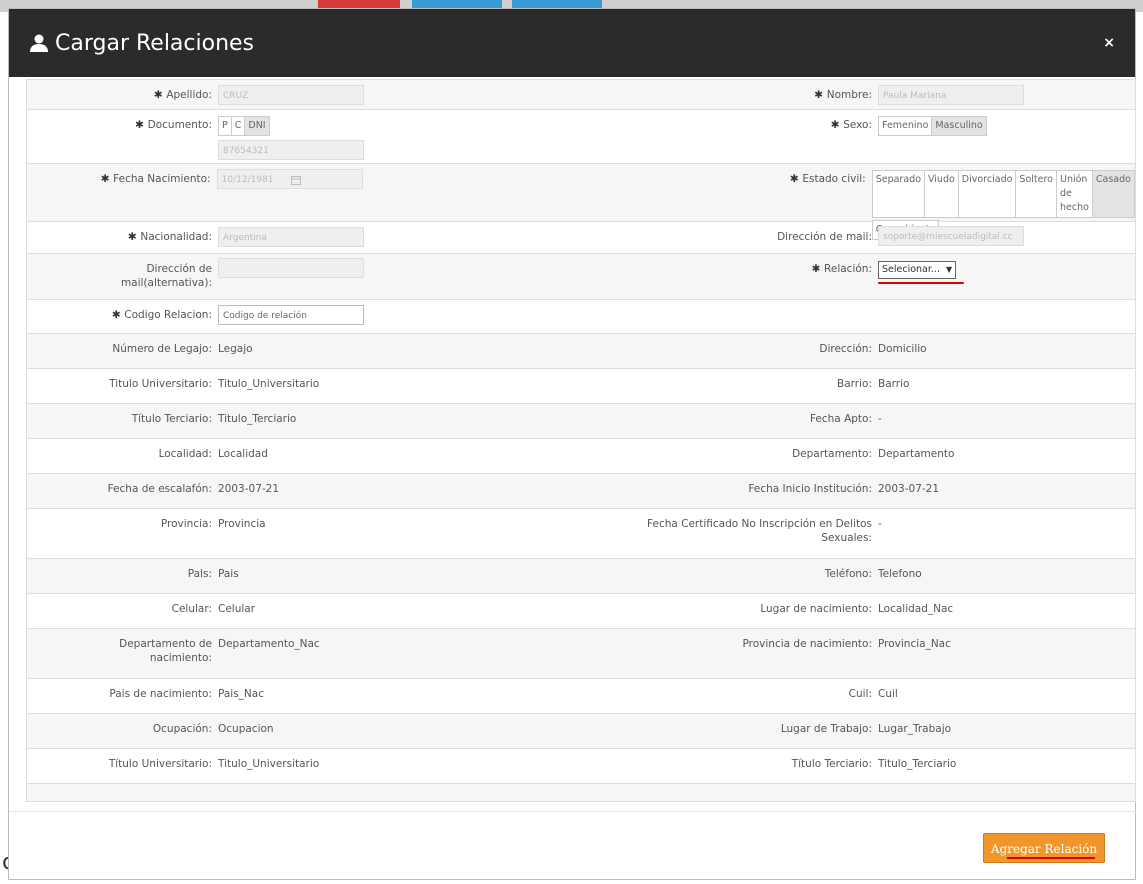 The width and height of the screenshot is (1143, 884). I want to click on documento-type-toggle: P C DNI, so click(244, 126).